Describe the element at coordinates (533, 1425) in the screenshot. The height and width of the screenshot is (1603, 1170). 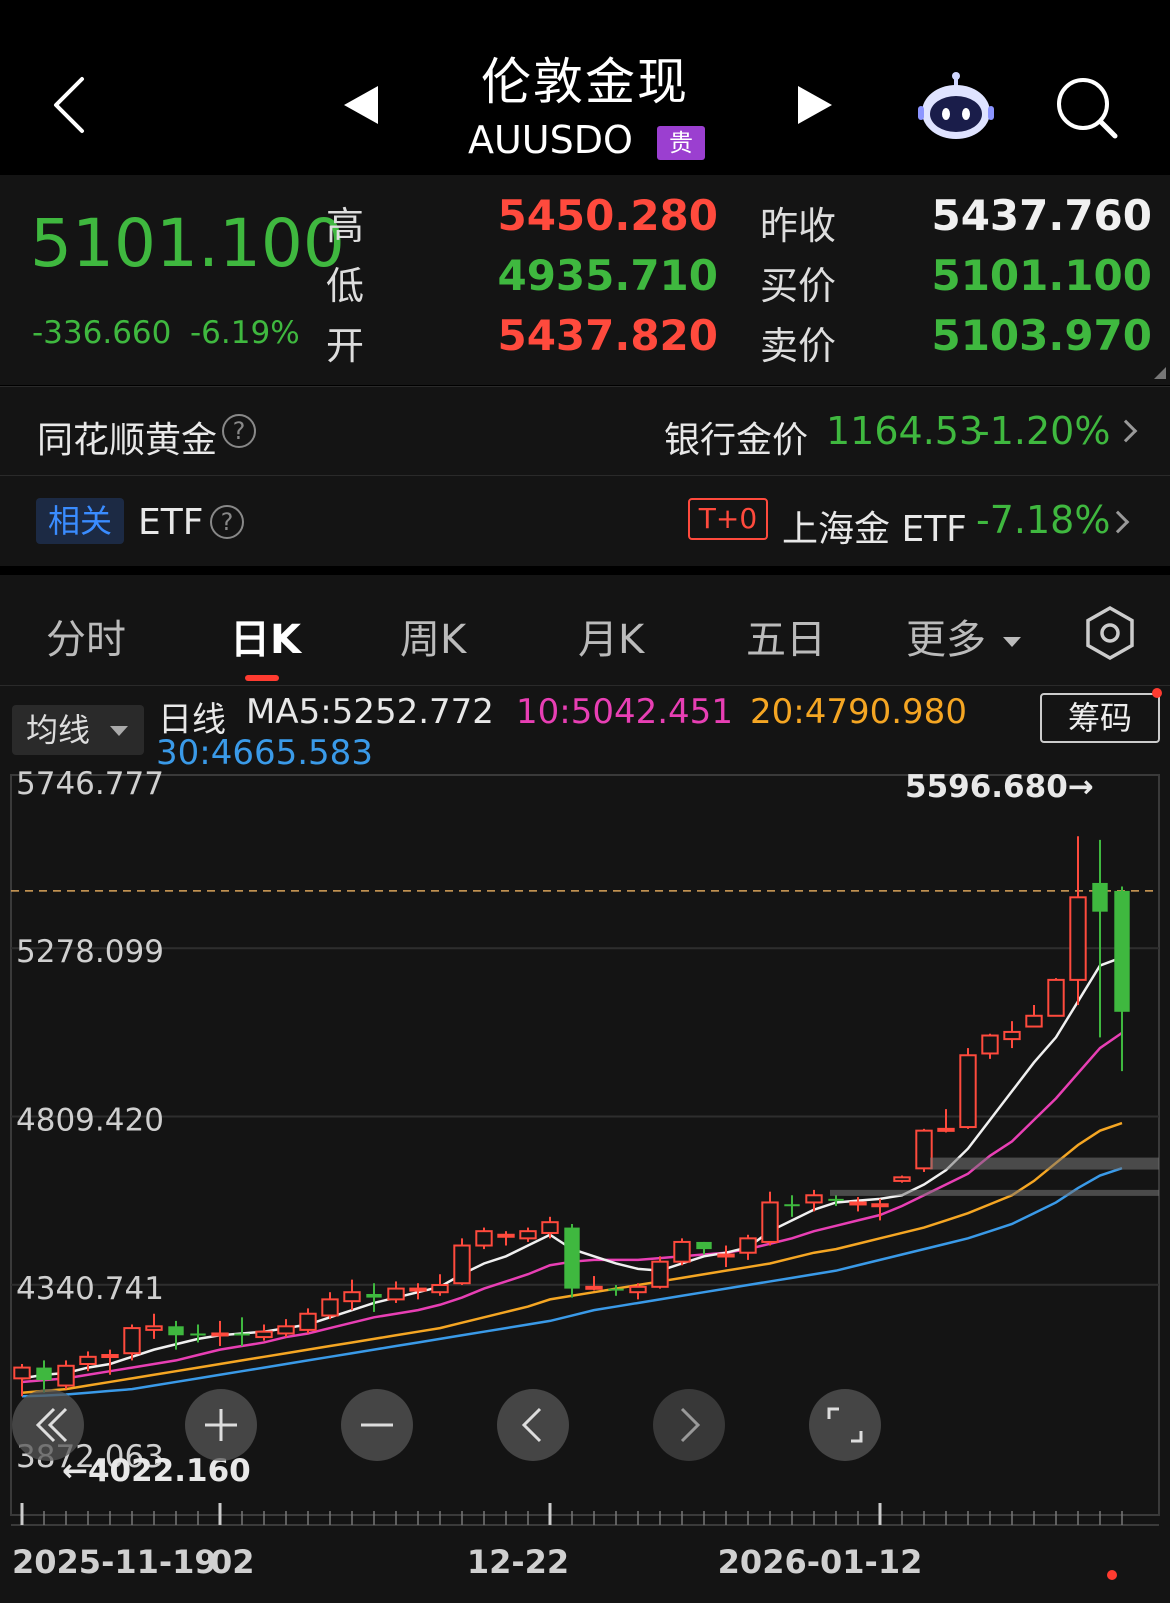
I see `scroll-left-button` at that location.